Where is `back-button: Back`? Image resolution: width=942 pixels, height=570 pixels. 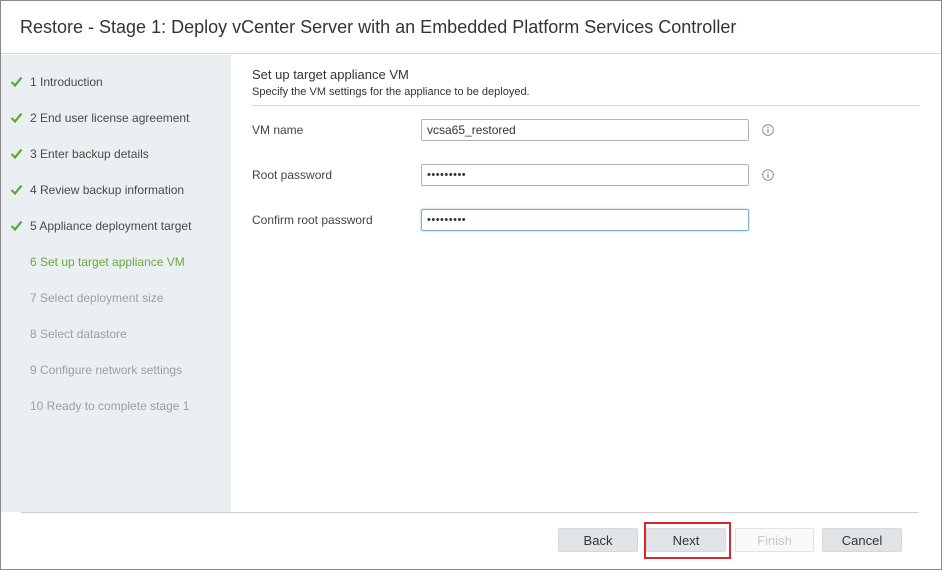
back-button: Back is located at coordinates (598, 540).